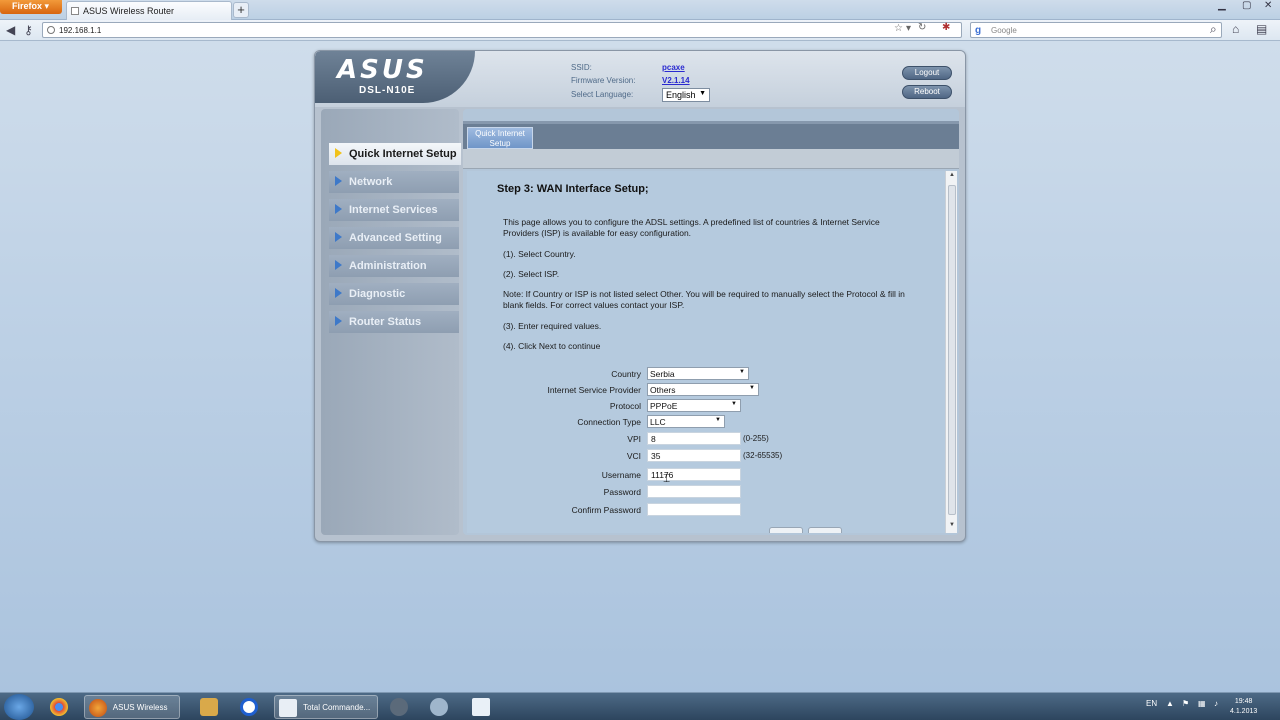  What do you see at coordinates (703, 389) in the screenshot?
I see `isp-select: Others ▼` at bounding box center [703, 389].